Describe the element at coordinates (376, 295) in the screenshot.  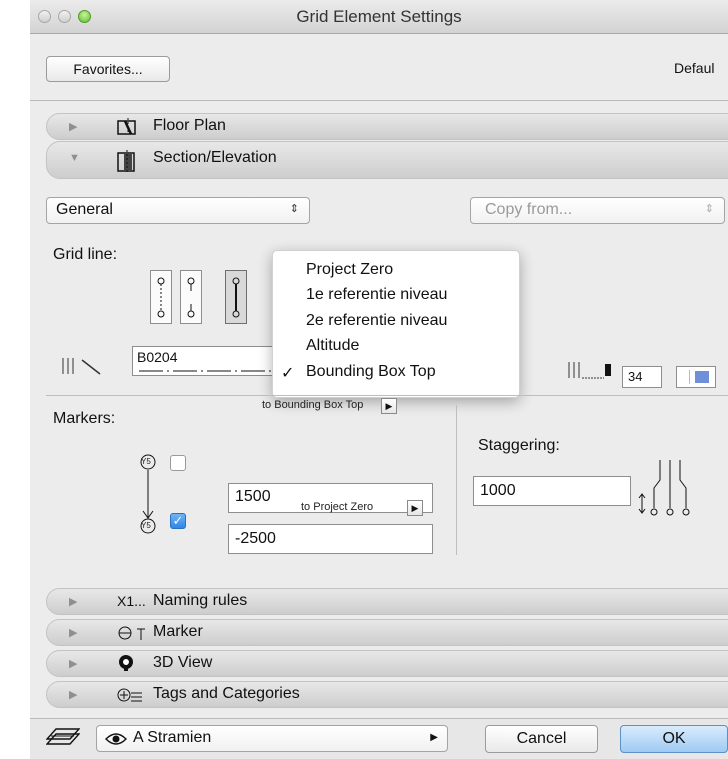
I see `menu-item-1e-referentie-niveau: 1e referentie niveau` at that location.